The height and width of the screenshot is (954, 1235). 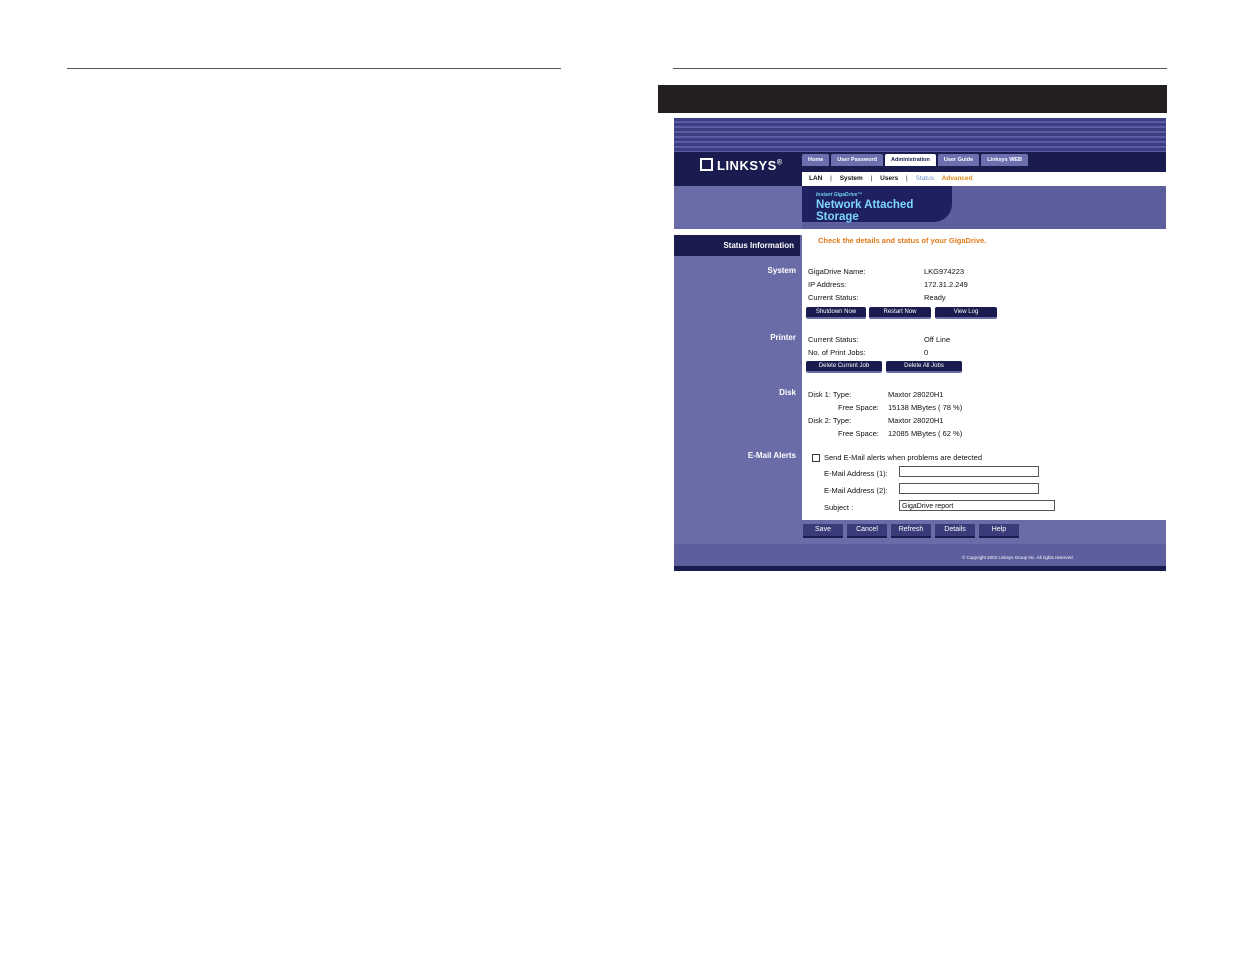 What do you see at coordinates (944, 271) in the screenshot?
I see `gigadrive-name-value: LKG974223` at bounding box center [944, 271].